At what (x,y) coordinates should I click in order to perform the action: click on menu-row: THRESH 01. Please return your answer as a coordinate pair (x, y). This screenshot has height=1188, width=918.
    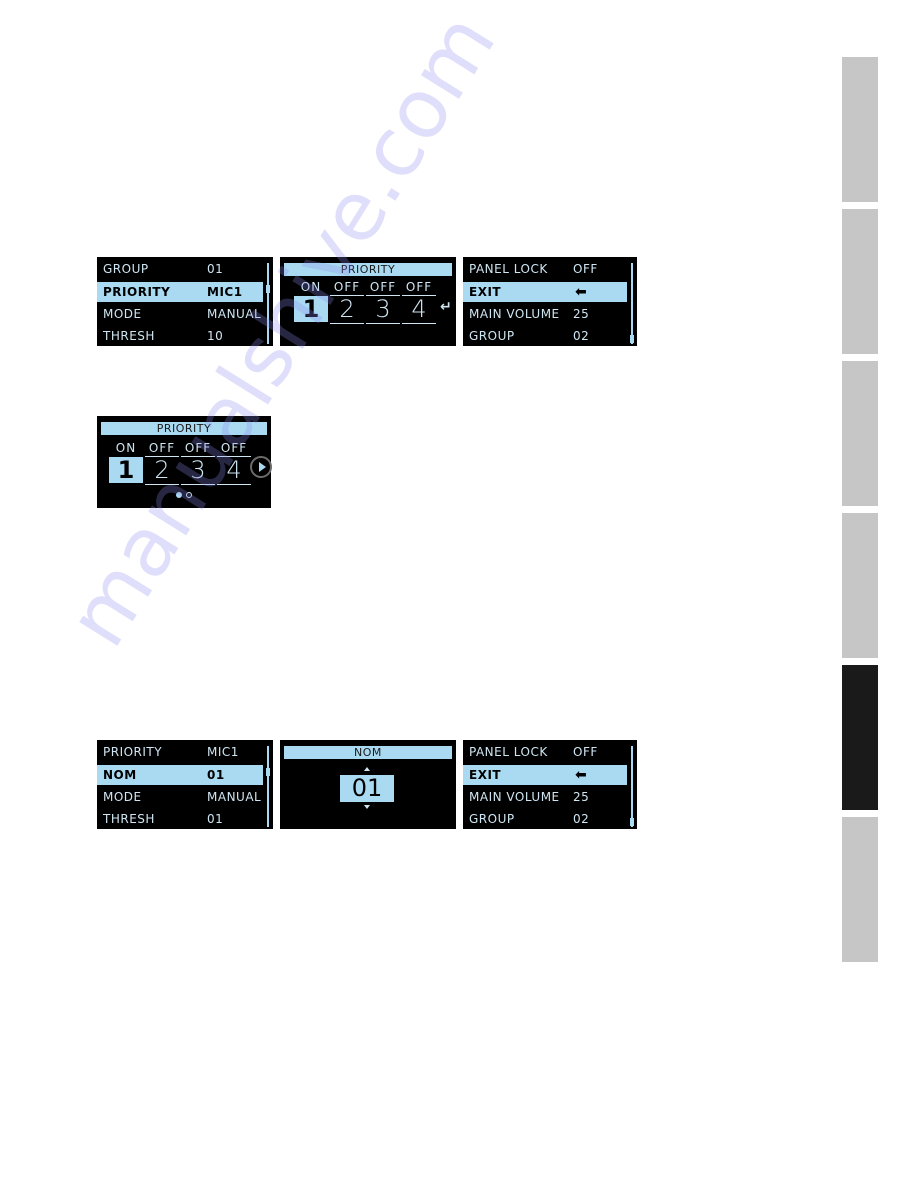
    Looking at the image, I should click on (180, 819).